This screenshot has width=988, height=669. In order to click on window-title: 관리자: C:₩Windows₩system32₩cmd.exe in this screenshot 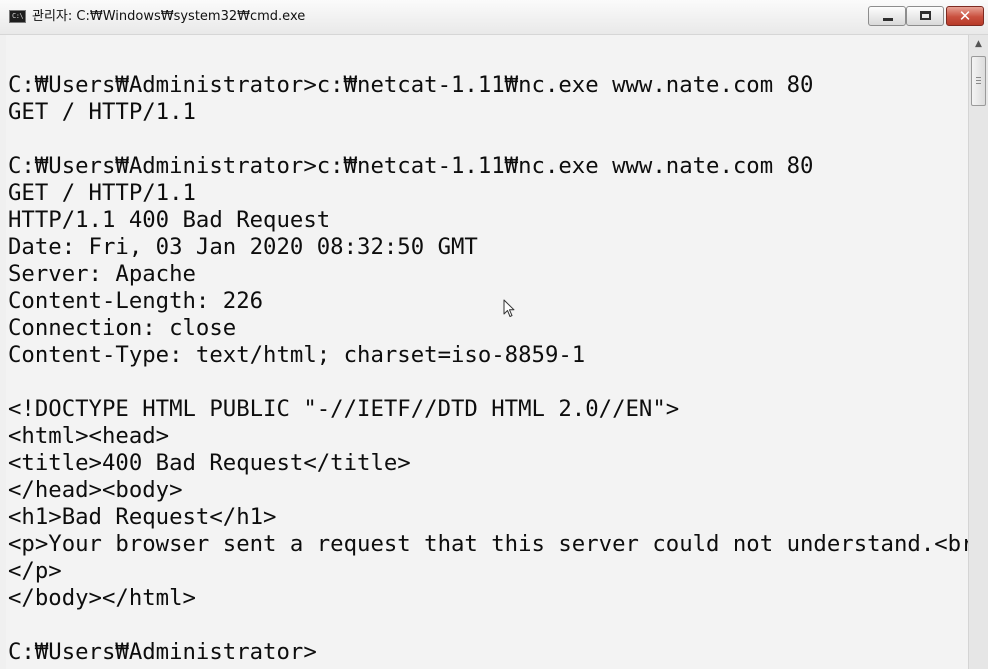, I will do `click(169, 16)`.